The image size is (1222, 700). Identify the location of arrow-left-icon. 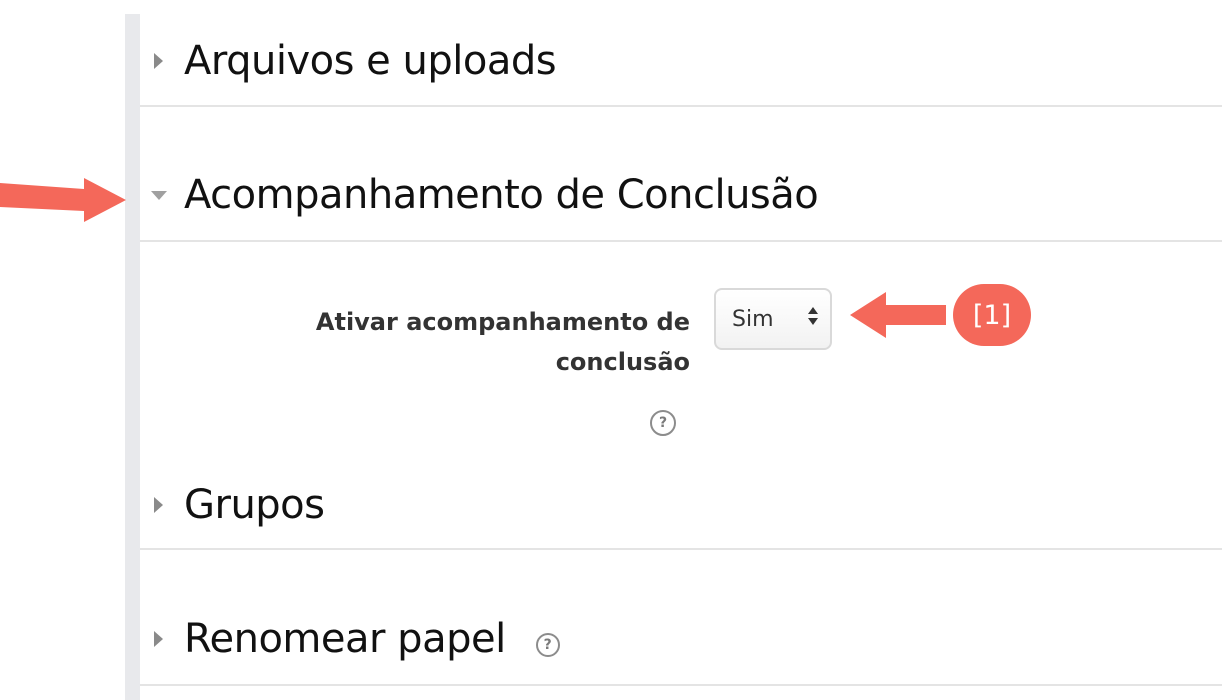
(898, 315).